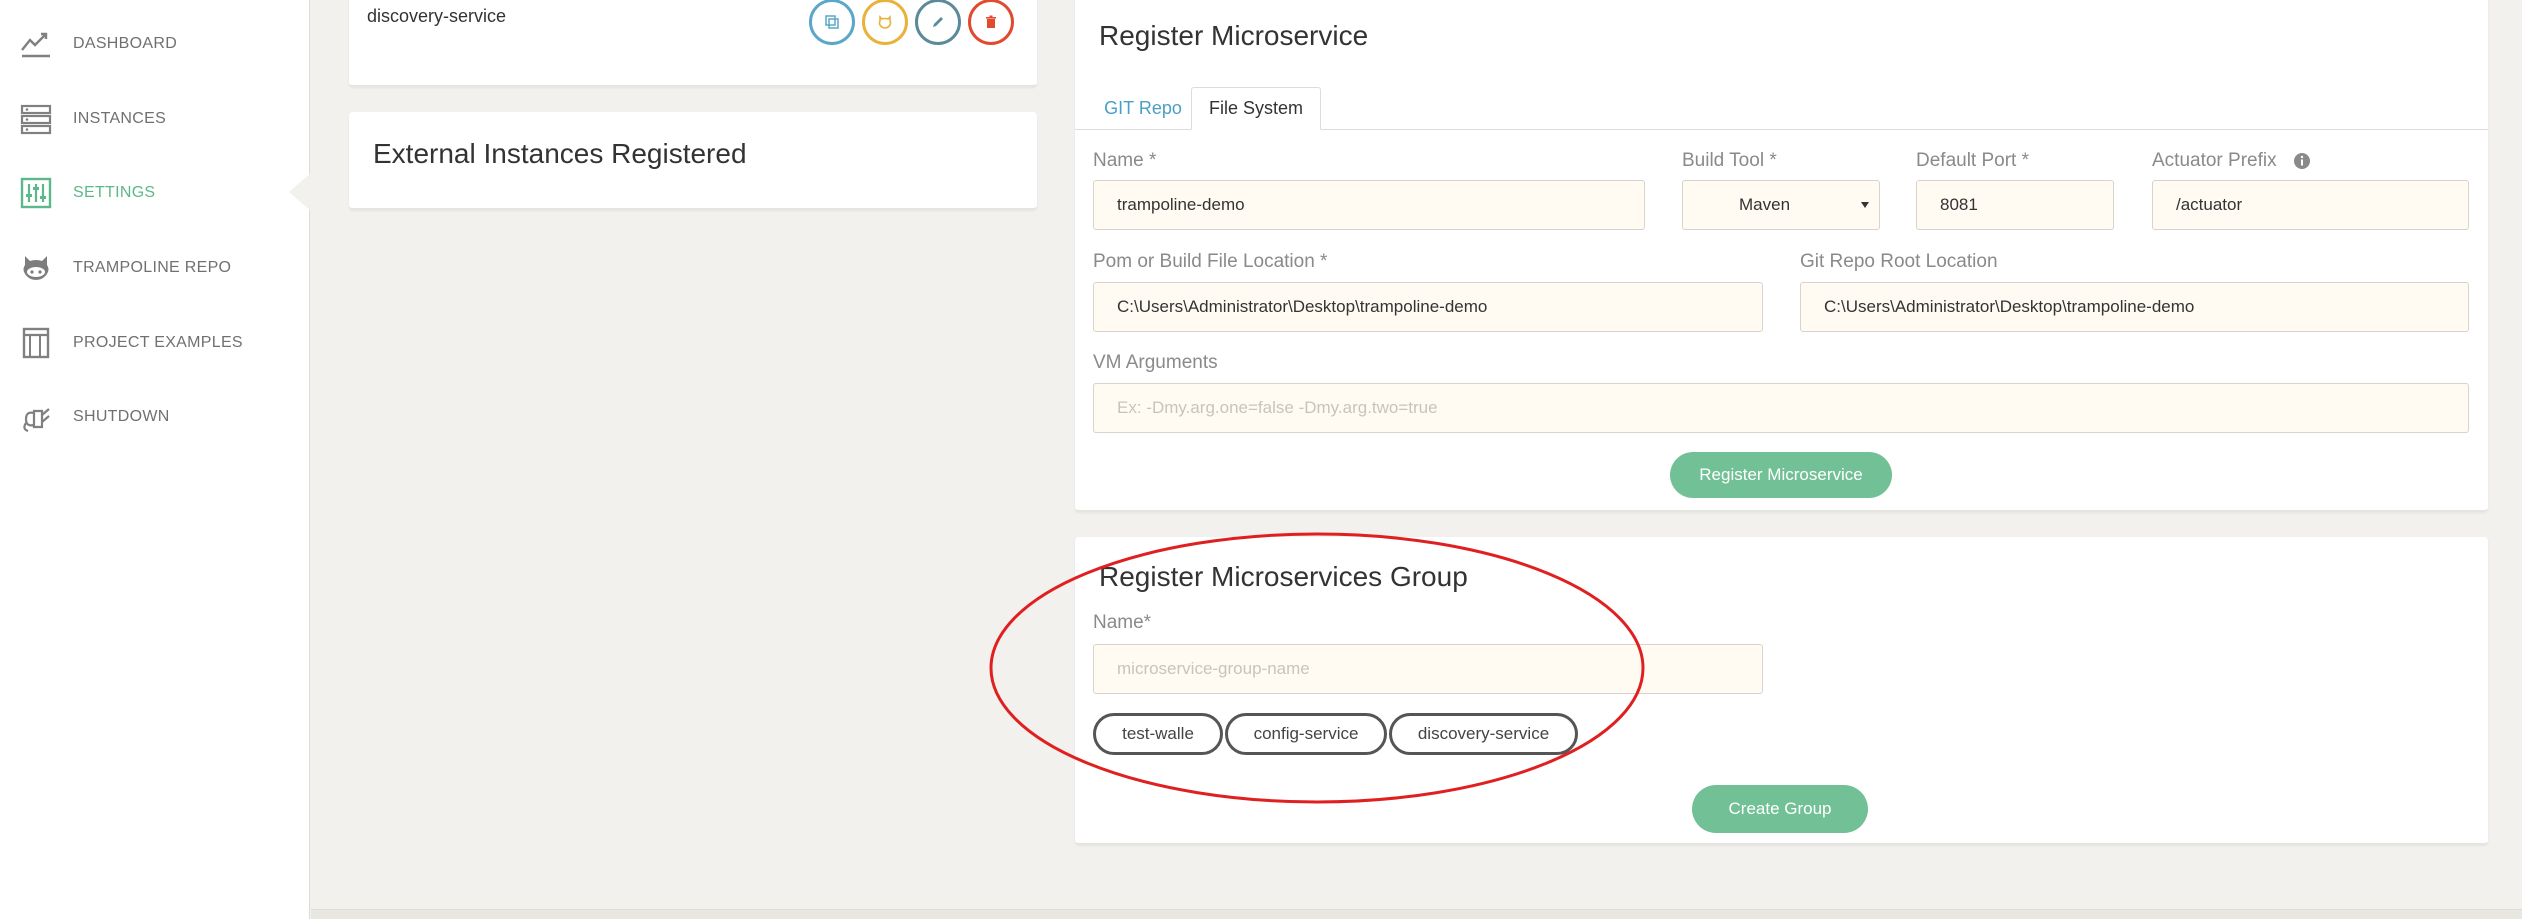 The image size is (2522, 919). I want to click on copy-button, so click(832, 22).